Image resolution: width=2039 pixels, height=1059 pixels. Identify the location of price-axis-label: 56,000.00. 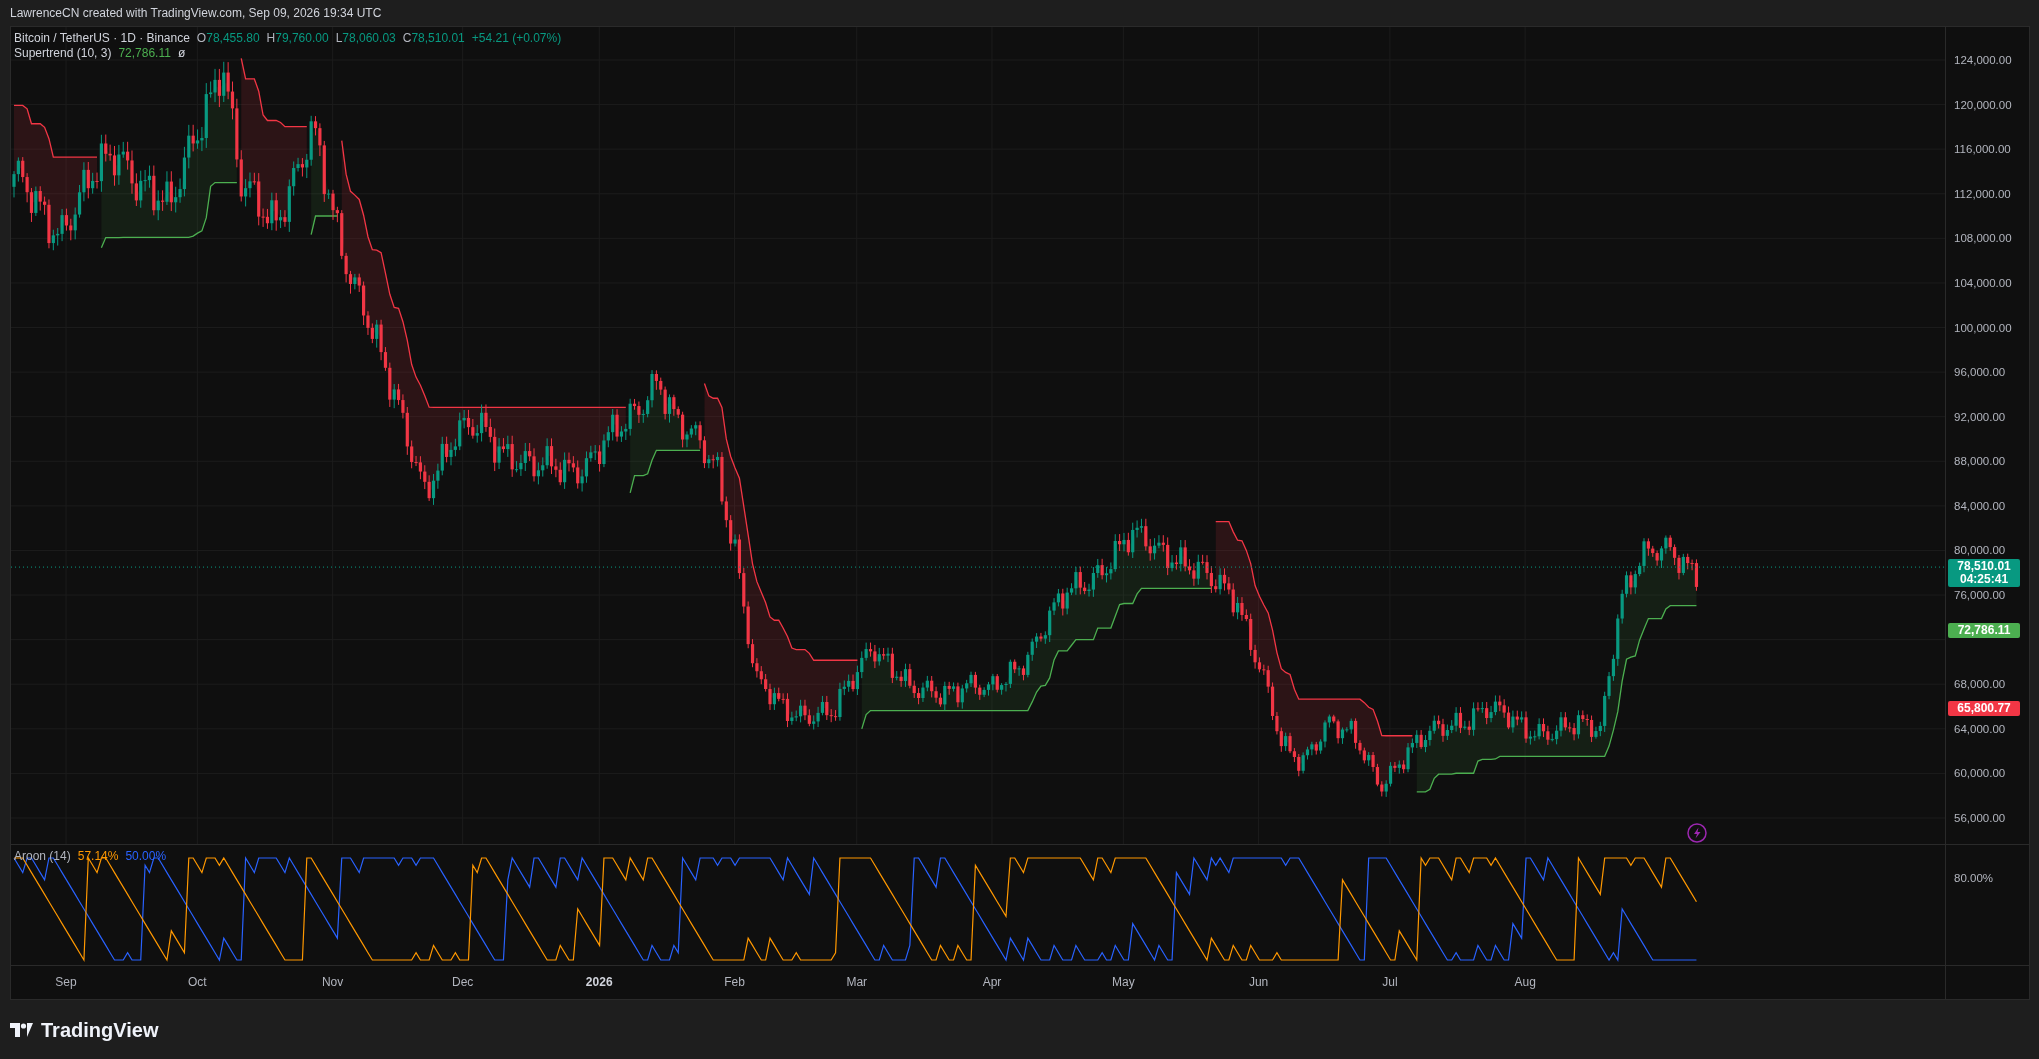
(1980, 818).